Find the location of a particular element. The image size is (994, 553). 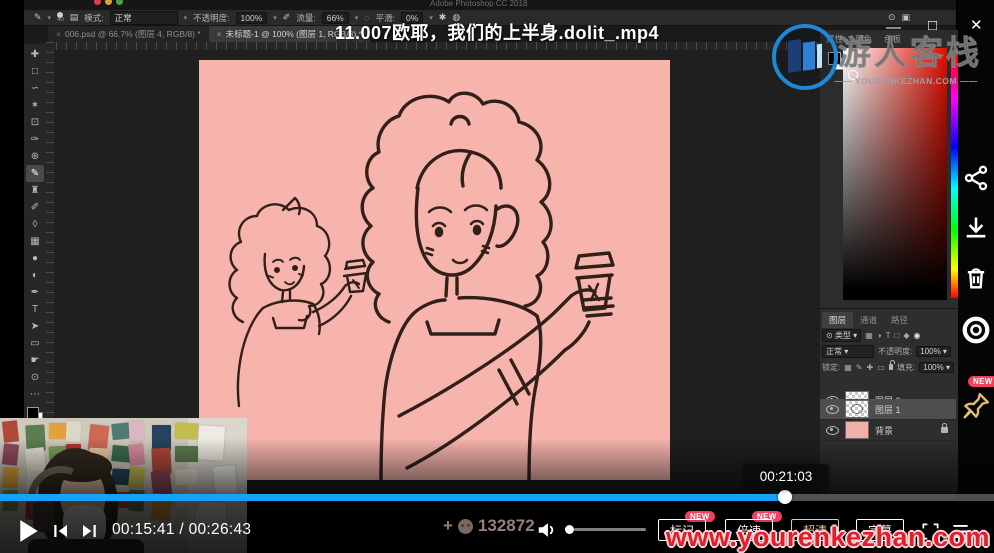

layers-panel-tabs: 图层 通道 路径 is located at coordinates (868, 320).